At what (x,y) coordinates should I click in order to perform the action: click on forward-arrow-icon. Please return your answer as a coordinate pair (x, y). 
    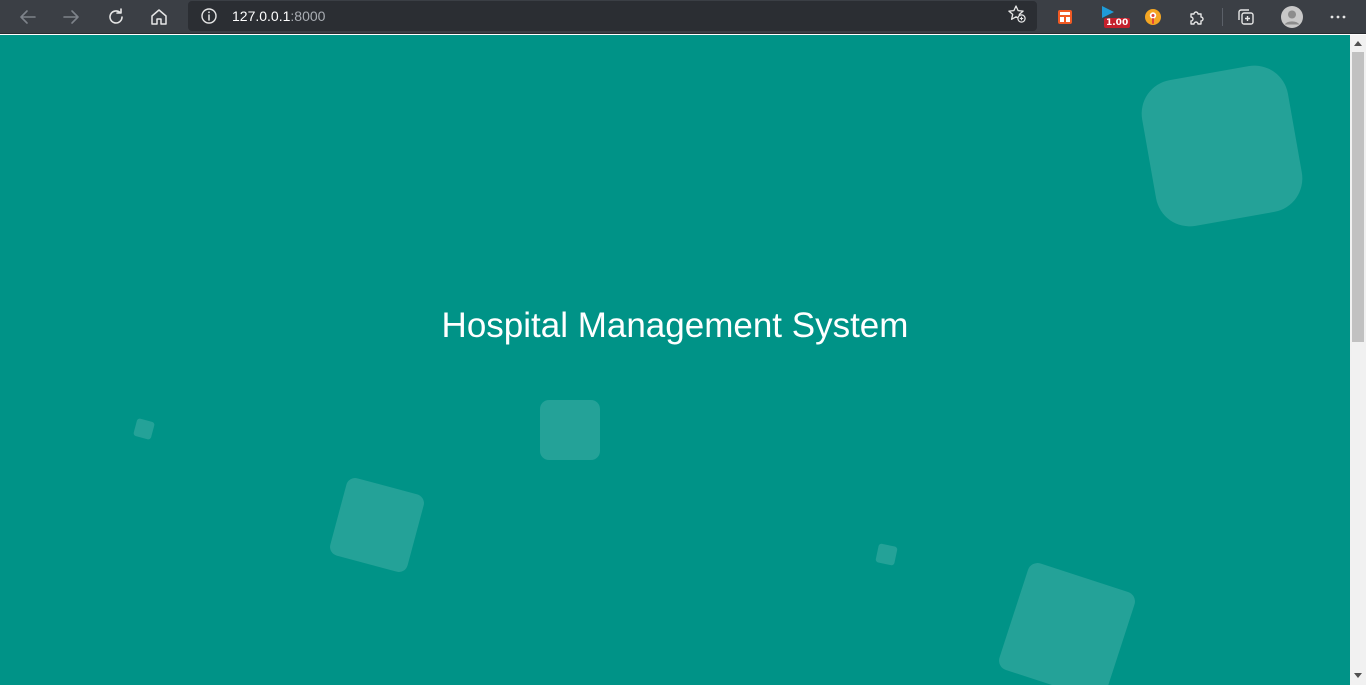
    Looking at the image, I should click on (71, 17).